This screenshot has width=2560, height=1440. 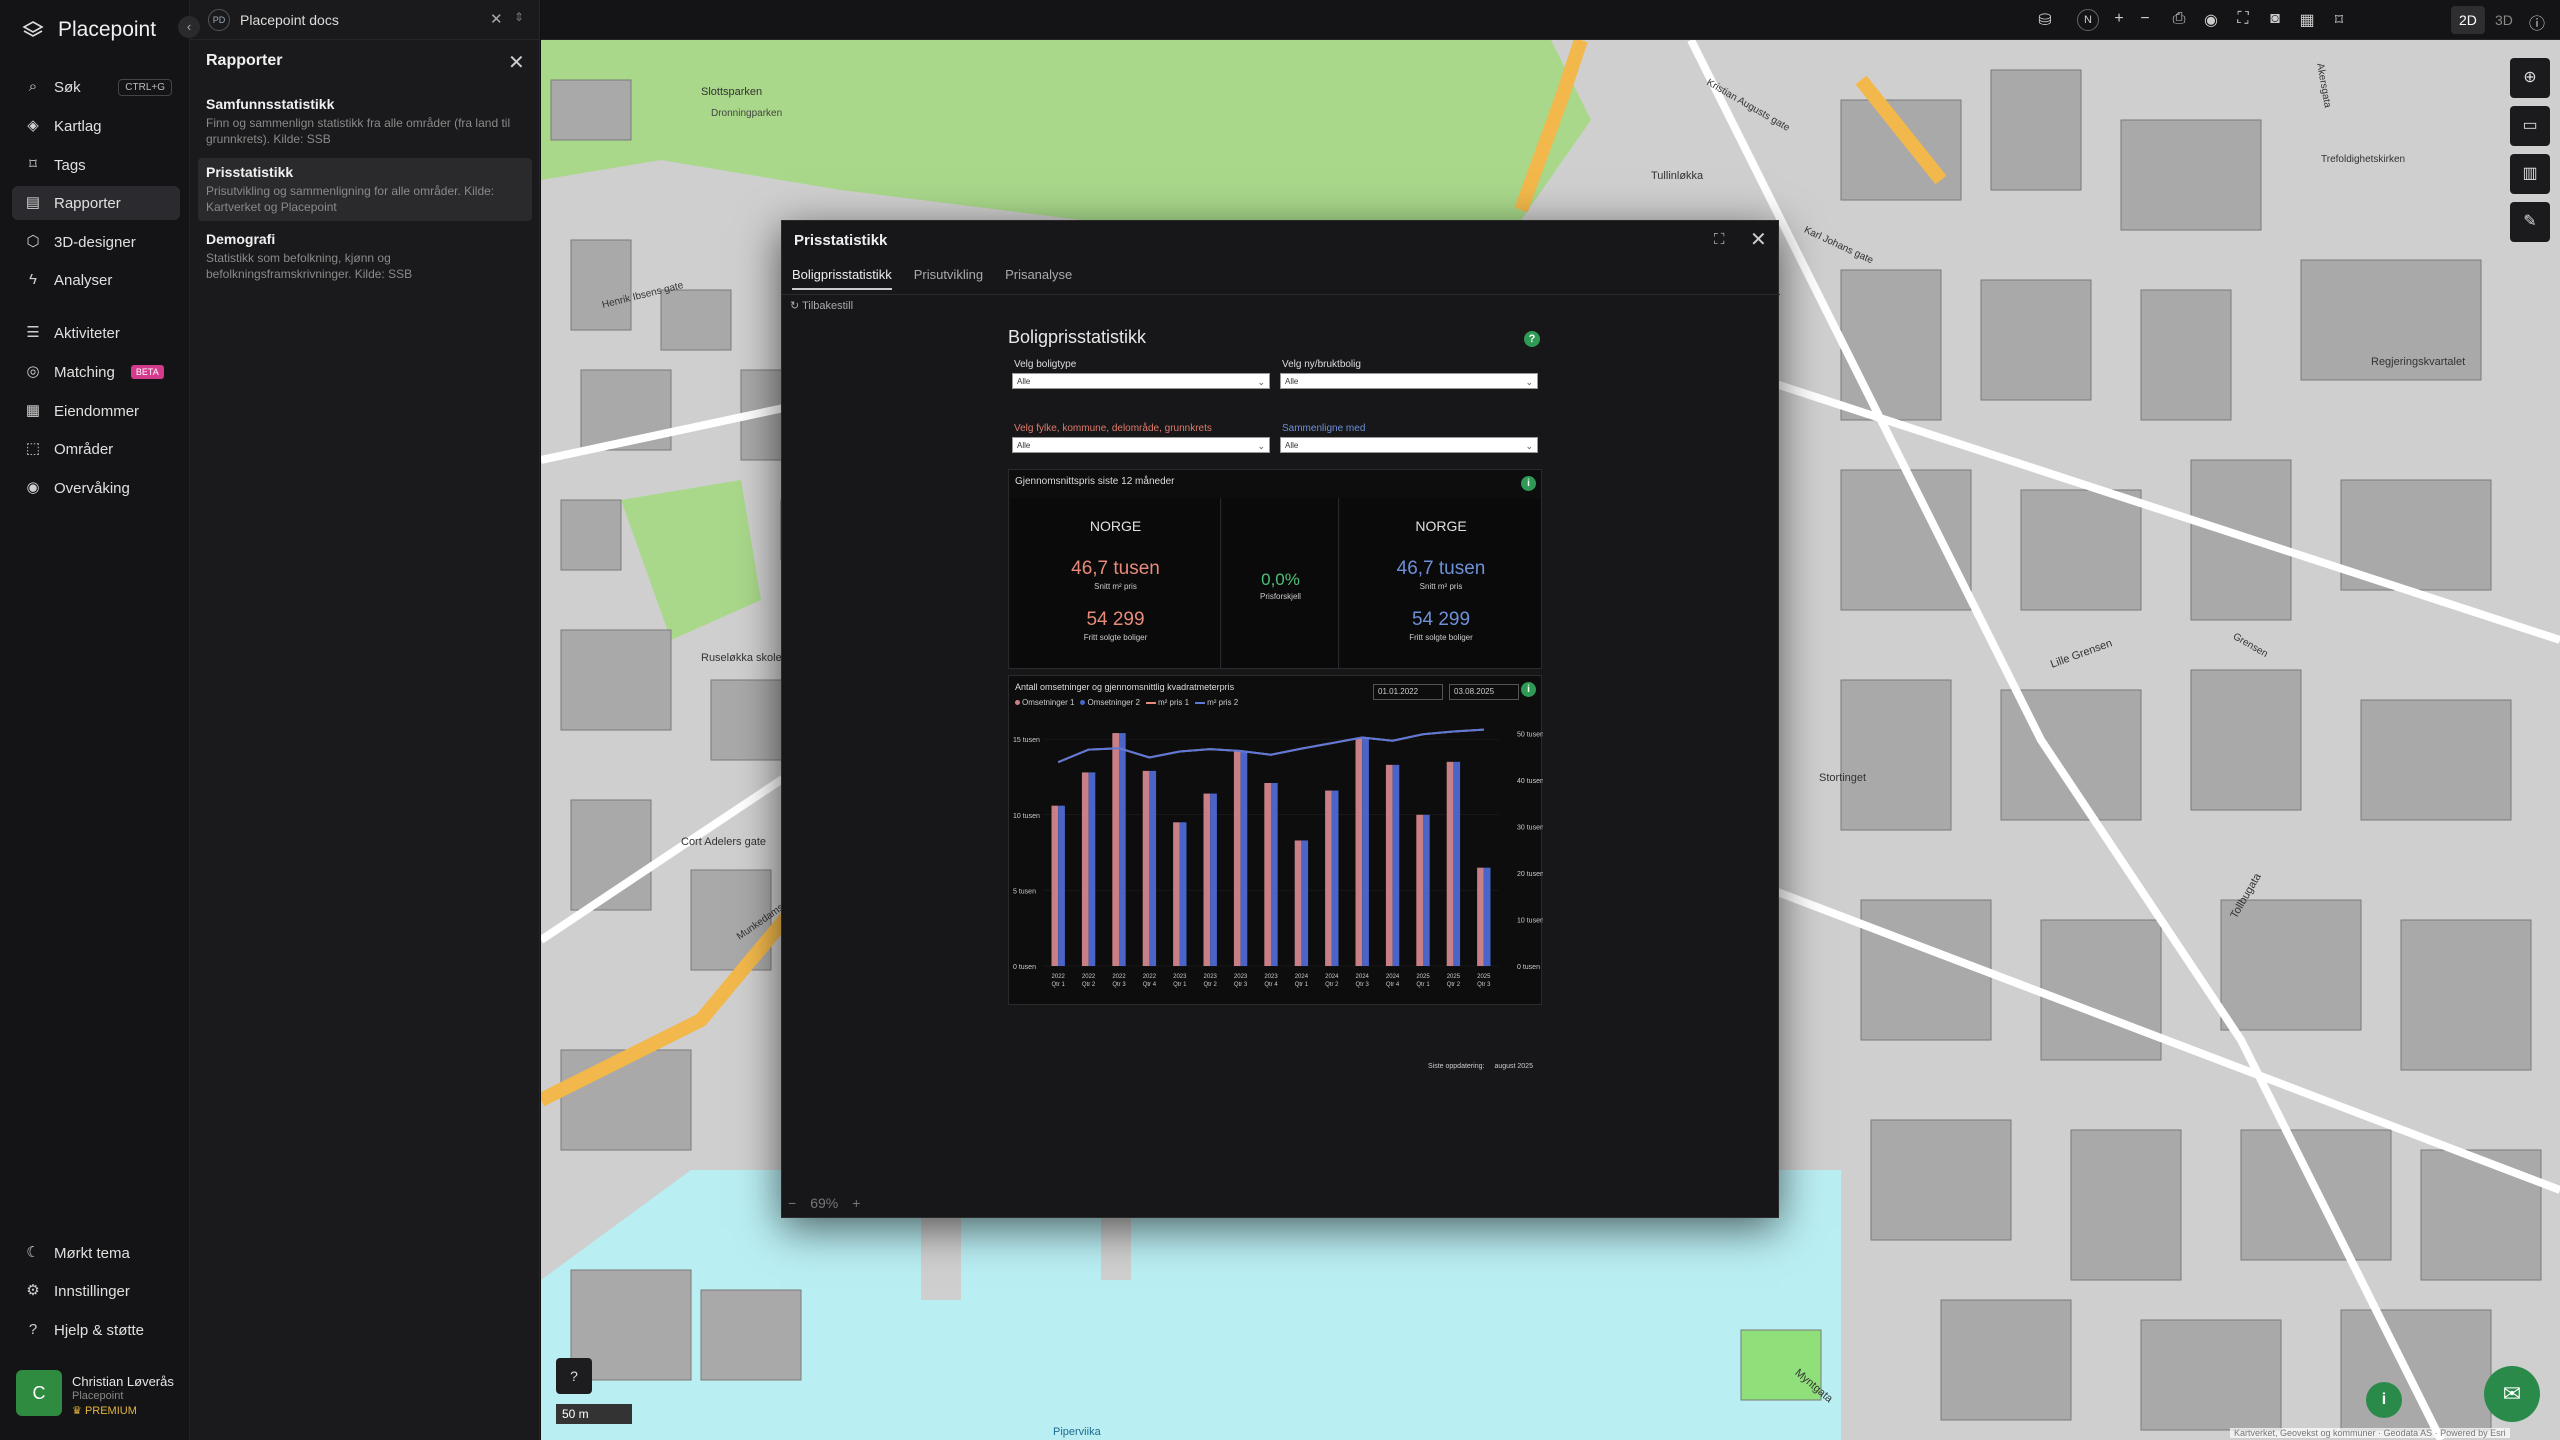 What do you see at coordinates (1324, 428) in the screenshot?
I see `filter-label: Sammenligne med` at bounding box center [1324, 428].